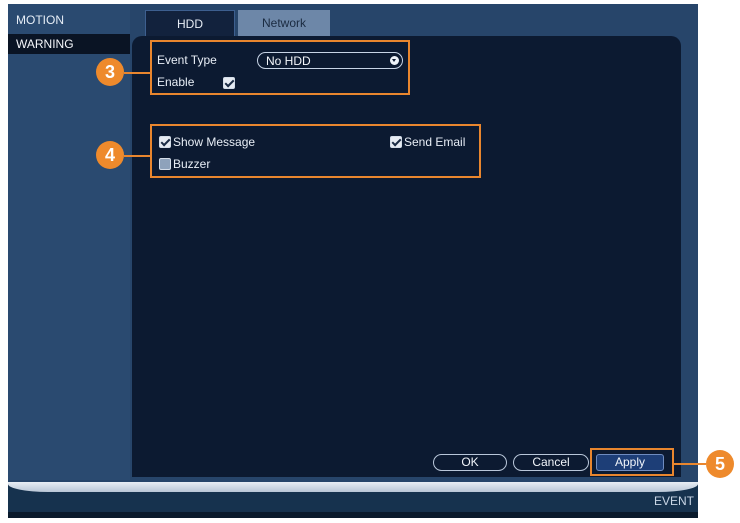  I want to click on enable-label: Enable, so click(176, 82).